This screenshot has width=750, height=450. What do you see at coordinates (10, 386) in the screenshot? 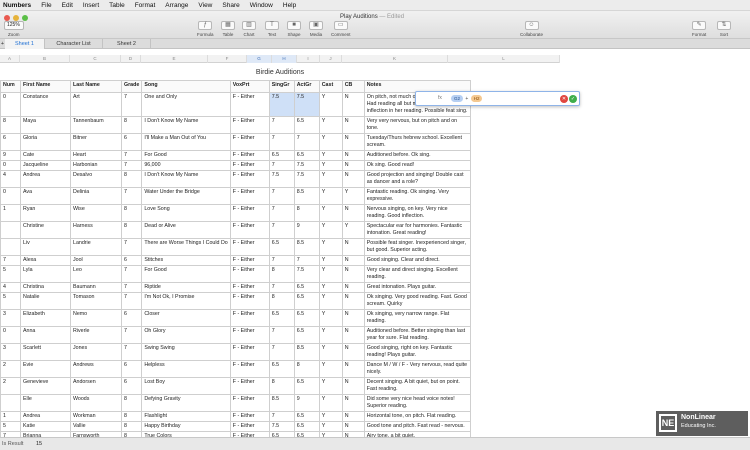
I see `table-cell: 2` at bounding box center [10, 386].